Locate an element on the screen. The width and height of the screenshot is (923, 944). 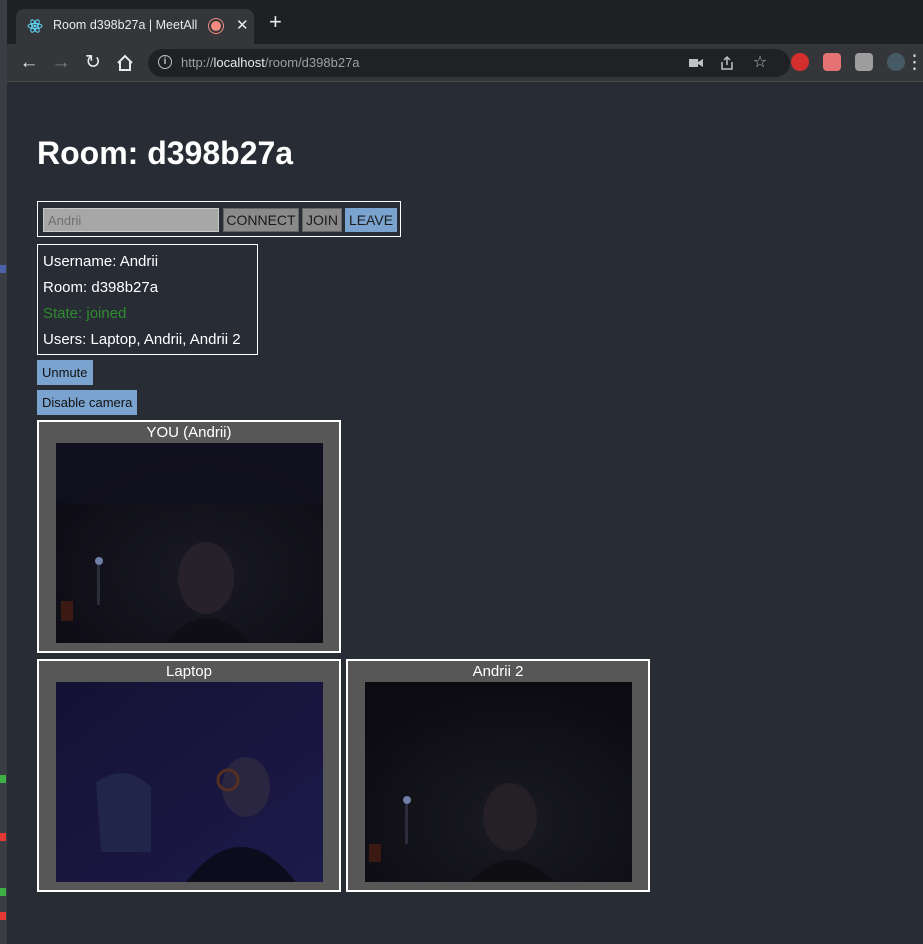
video-label: YOU (Andrii) is located at coordinates (189, 432).